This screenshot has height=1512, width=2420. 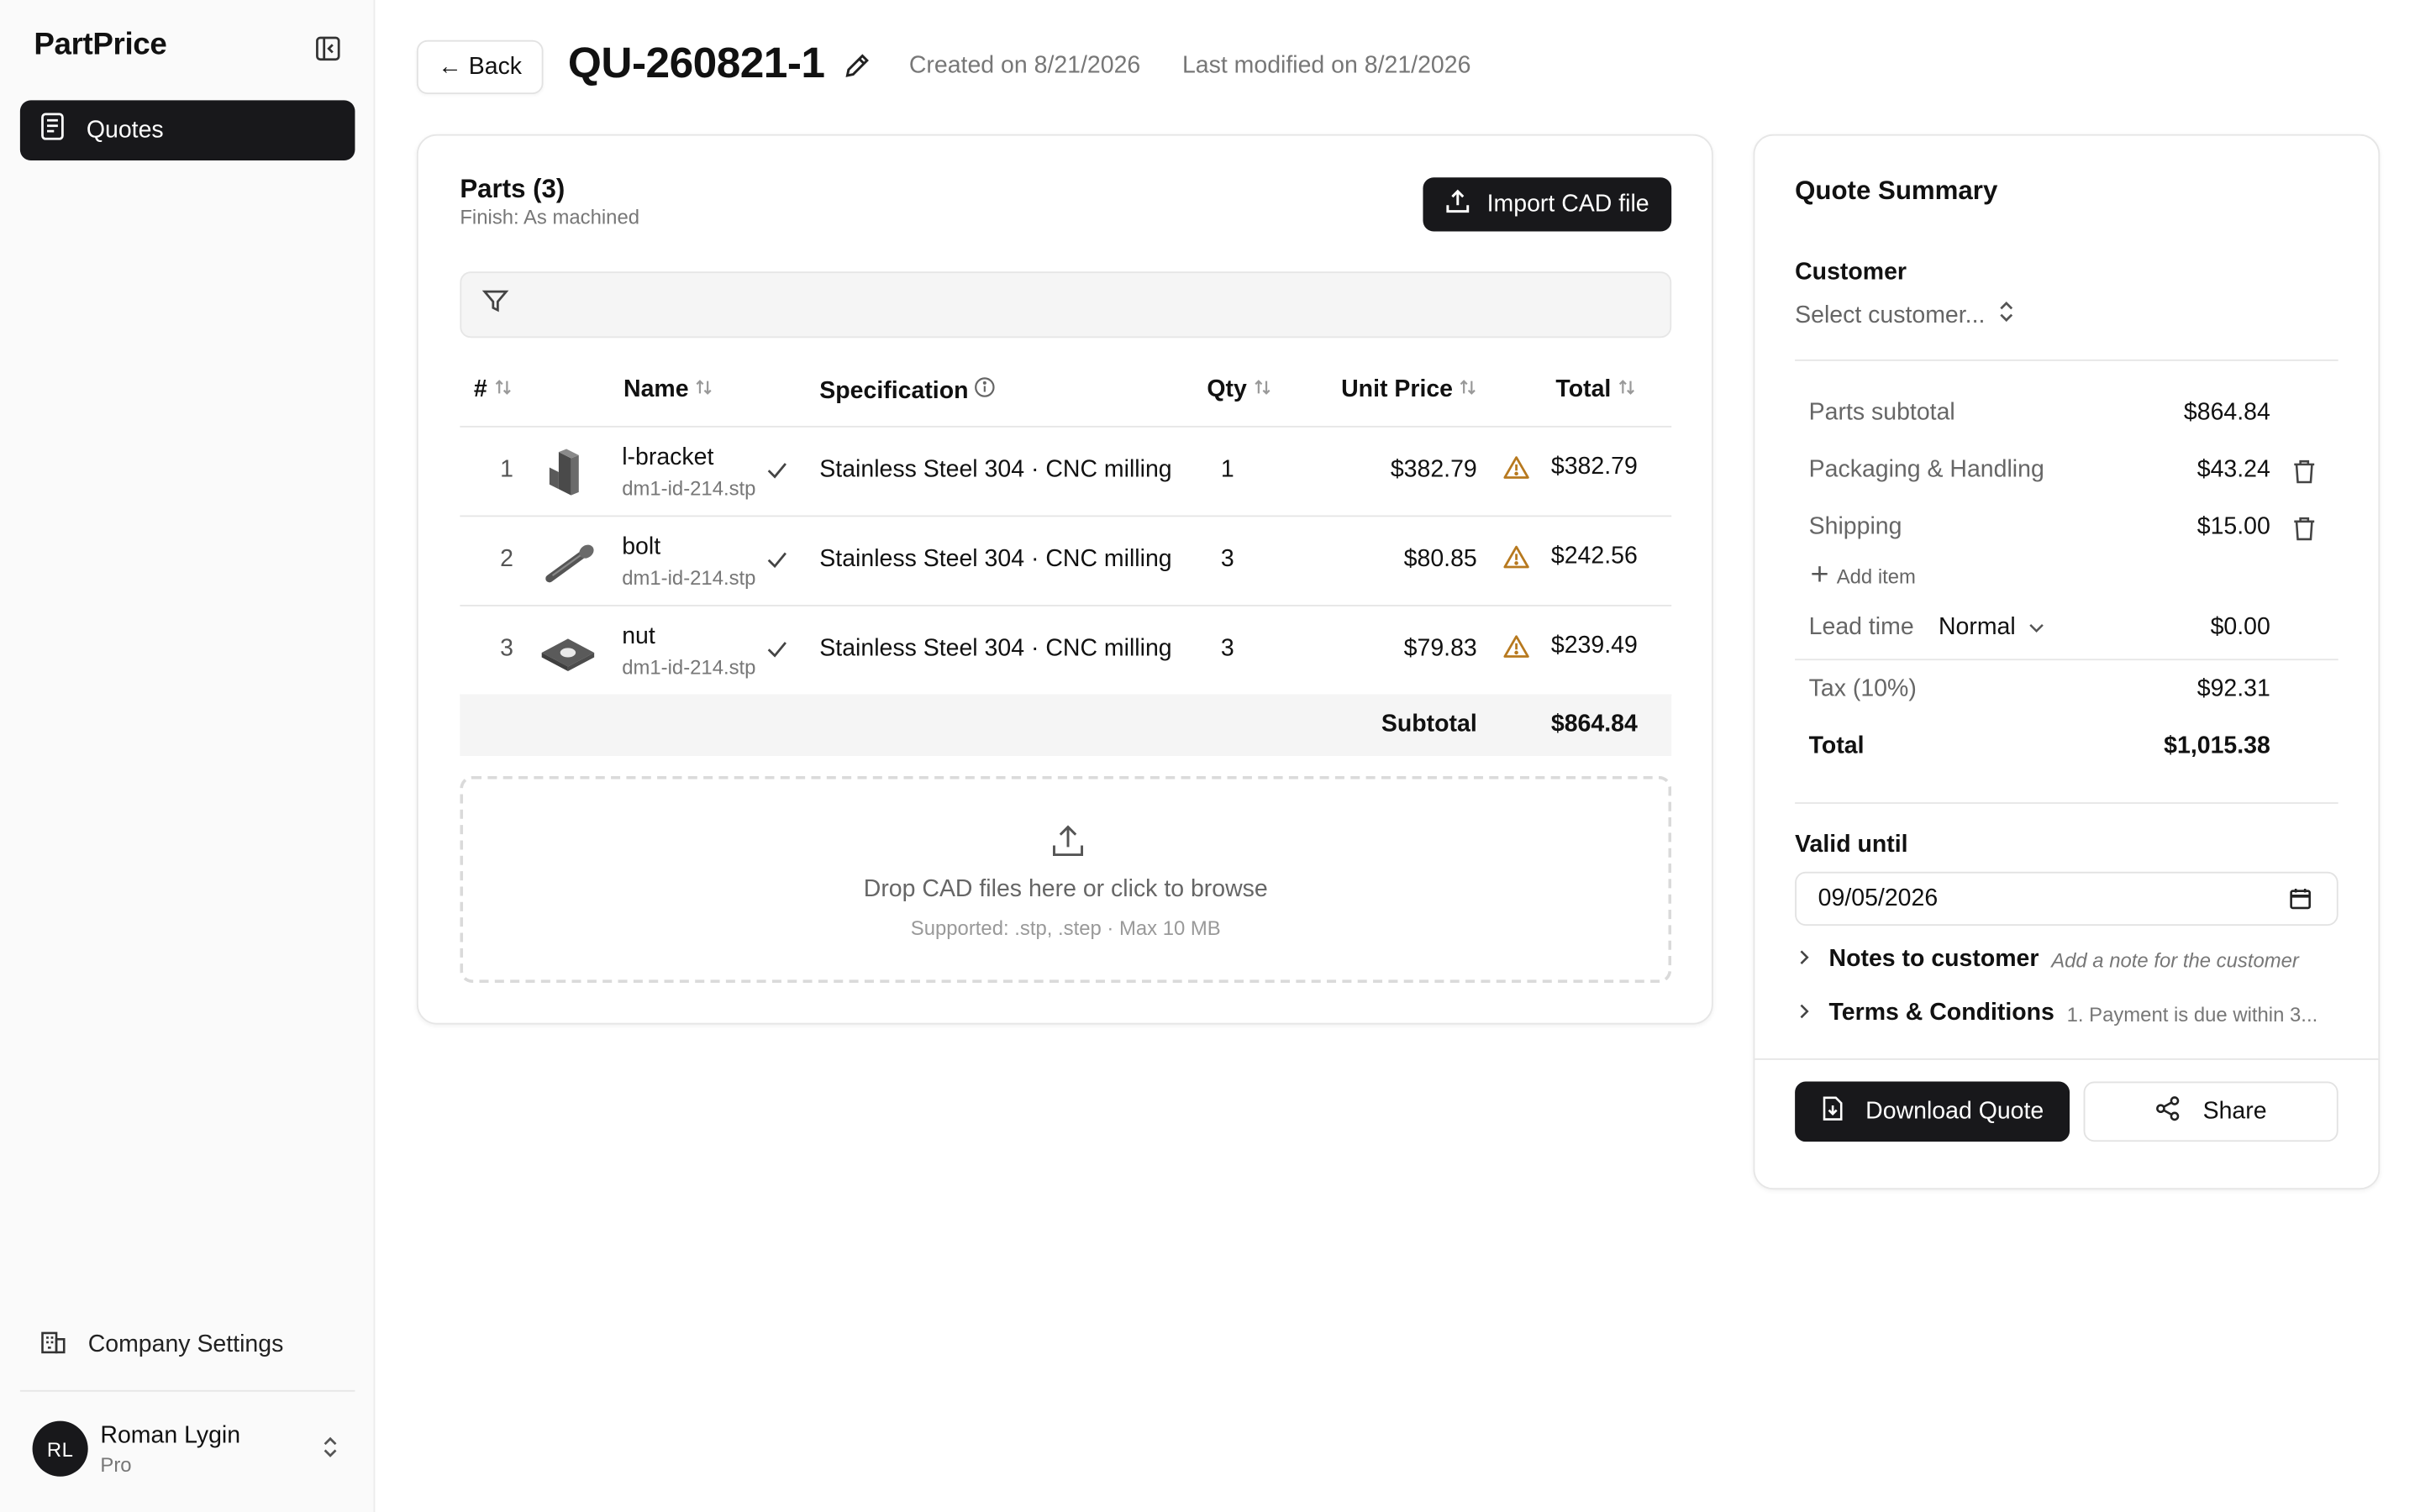 I want to click on column-label: Name, so click(x=656, y=389).